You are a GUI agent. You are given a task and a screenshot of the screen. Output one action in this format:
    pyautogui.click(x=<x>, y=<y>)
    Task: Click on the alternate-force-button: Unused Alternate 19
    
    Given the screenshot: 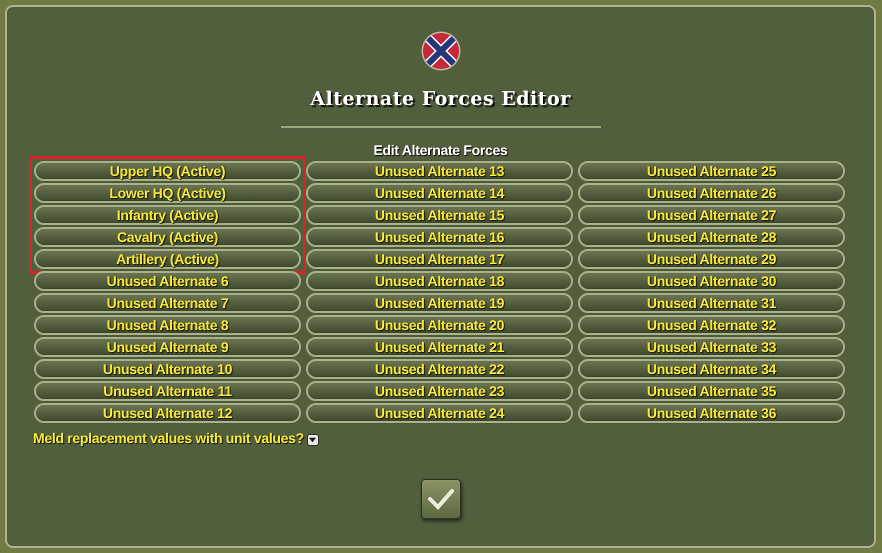 What is the action you would take?
    pyautogui.click(x=439, y=303)
    